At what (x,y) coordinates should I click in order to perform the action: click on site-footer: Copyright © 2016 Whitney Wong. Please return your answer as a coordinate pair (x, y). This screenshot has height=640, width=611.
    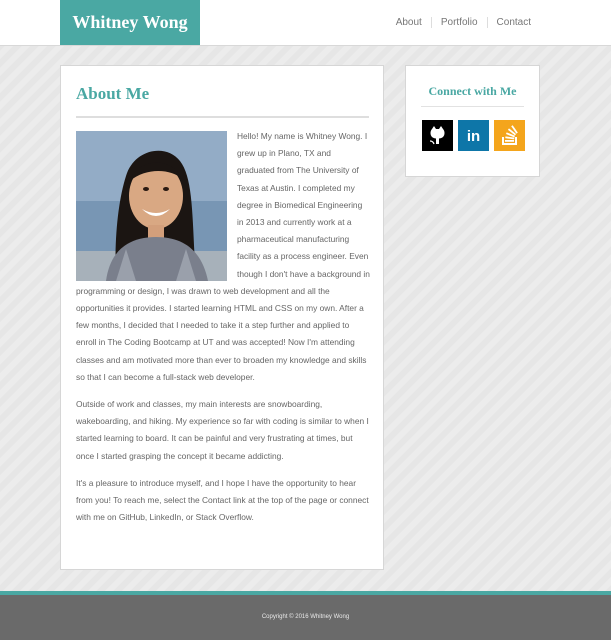
    Looking at the image, I should click on (305, 617).